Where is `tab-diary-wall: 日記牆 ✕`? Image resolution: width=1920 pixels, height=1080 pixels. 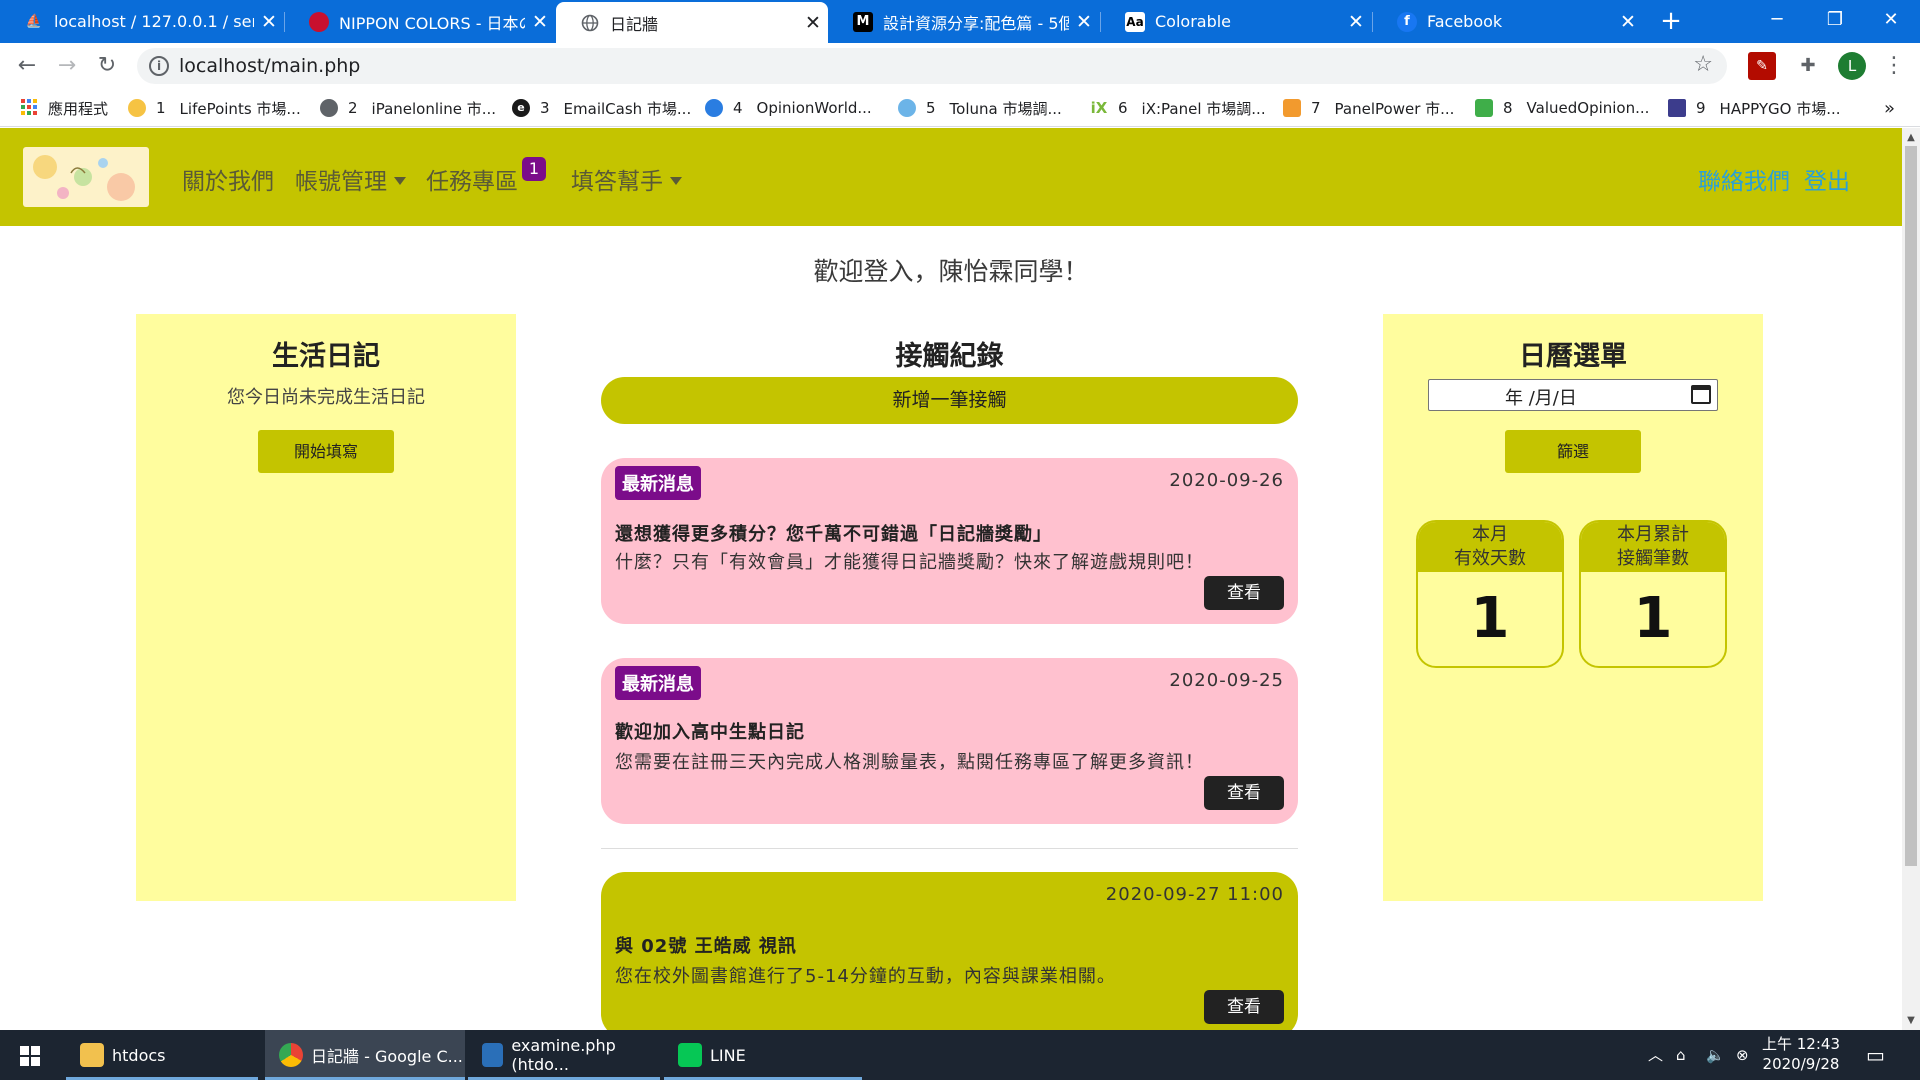
tab-diary-wall: 日記牆 ✕ is located at coordinates (692, 22).